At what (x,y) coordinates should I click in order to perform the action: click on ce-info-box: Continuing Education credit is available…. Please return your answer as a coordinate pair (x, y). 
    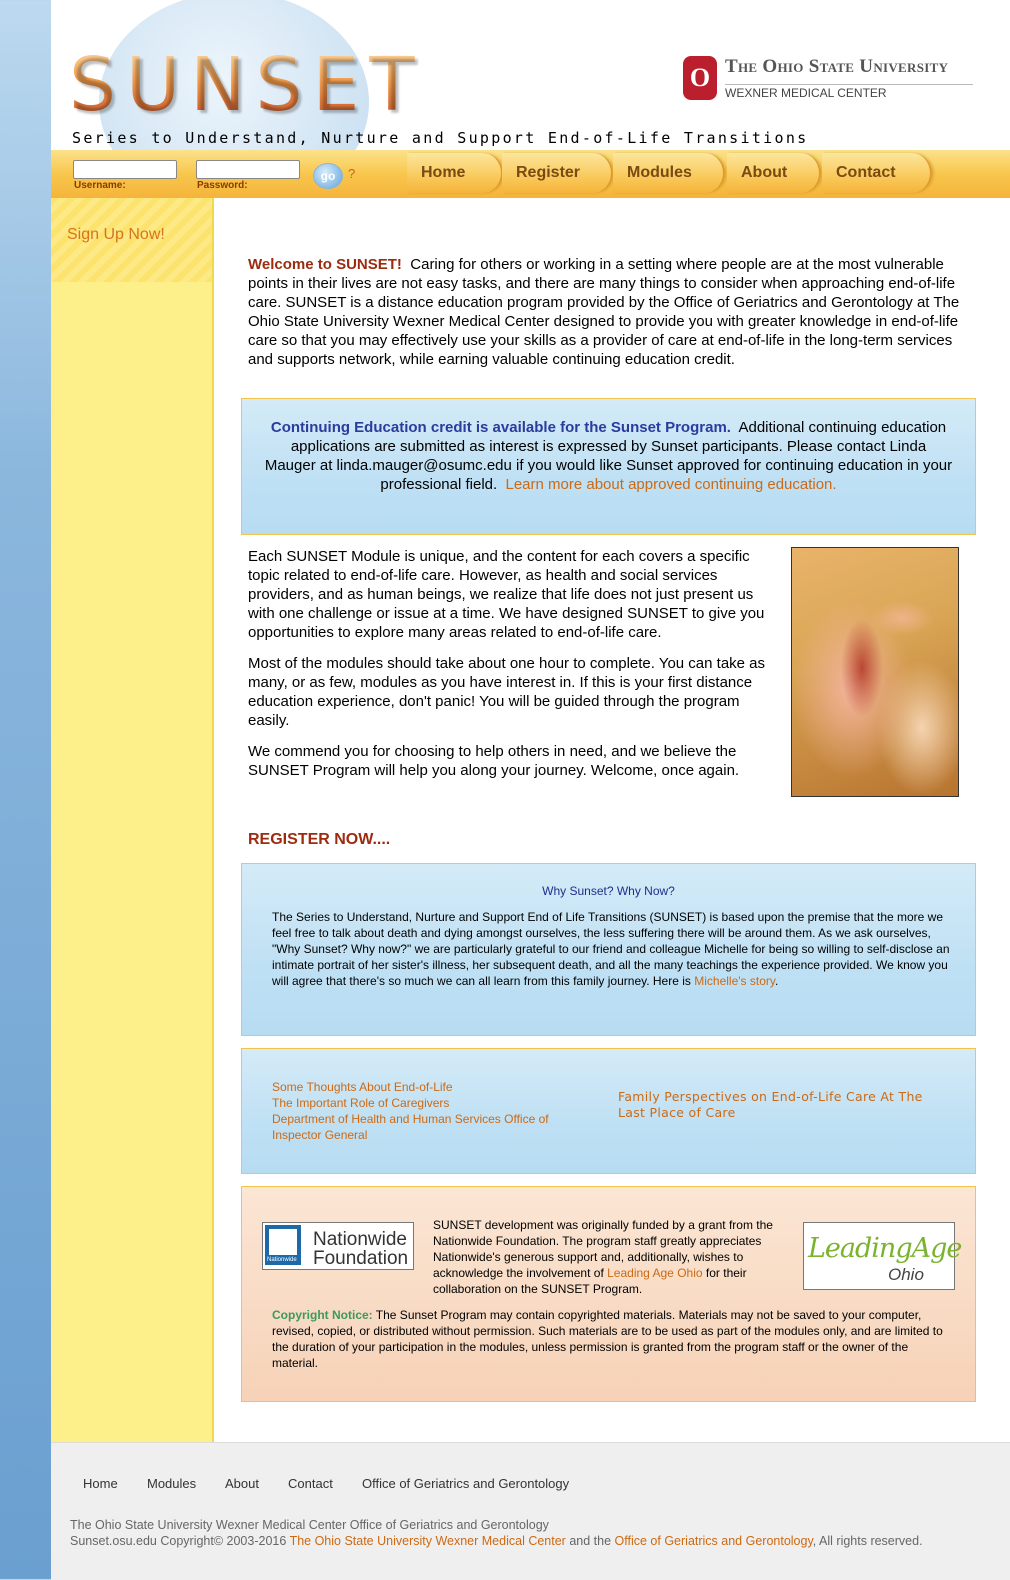
    Looking at the image, I should click on (608, 466).